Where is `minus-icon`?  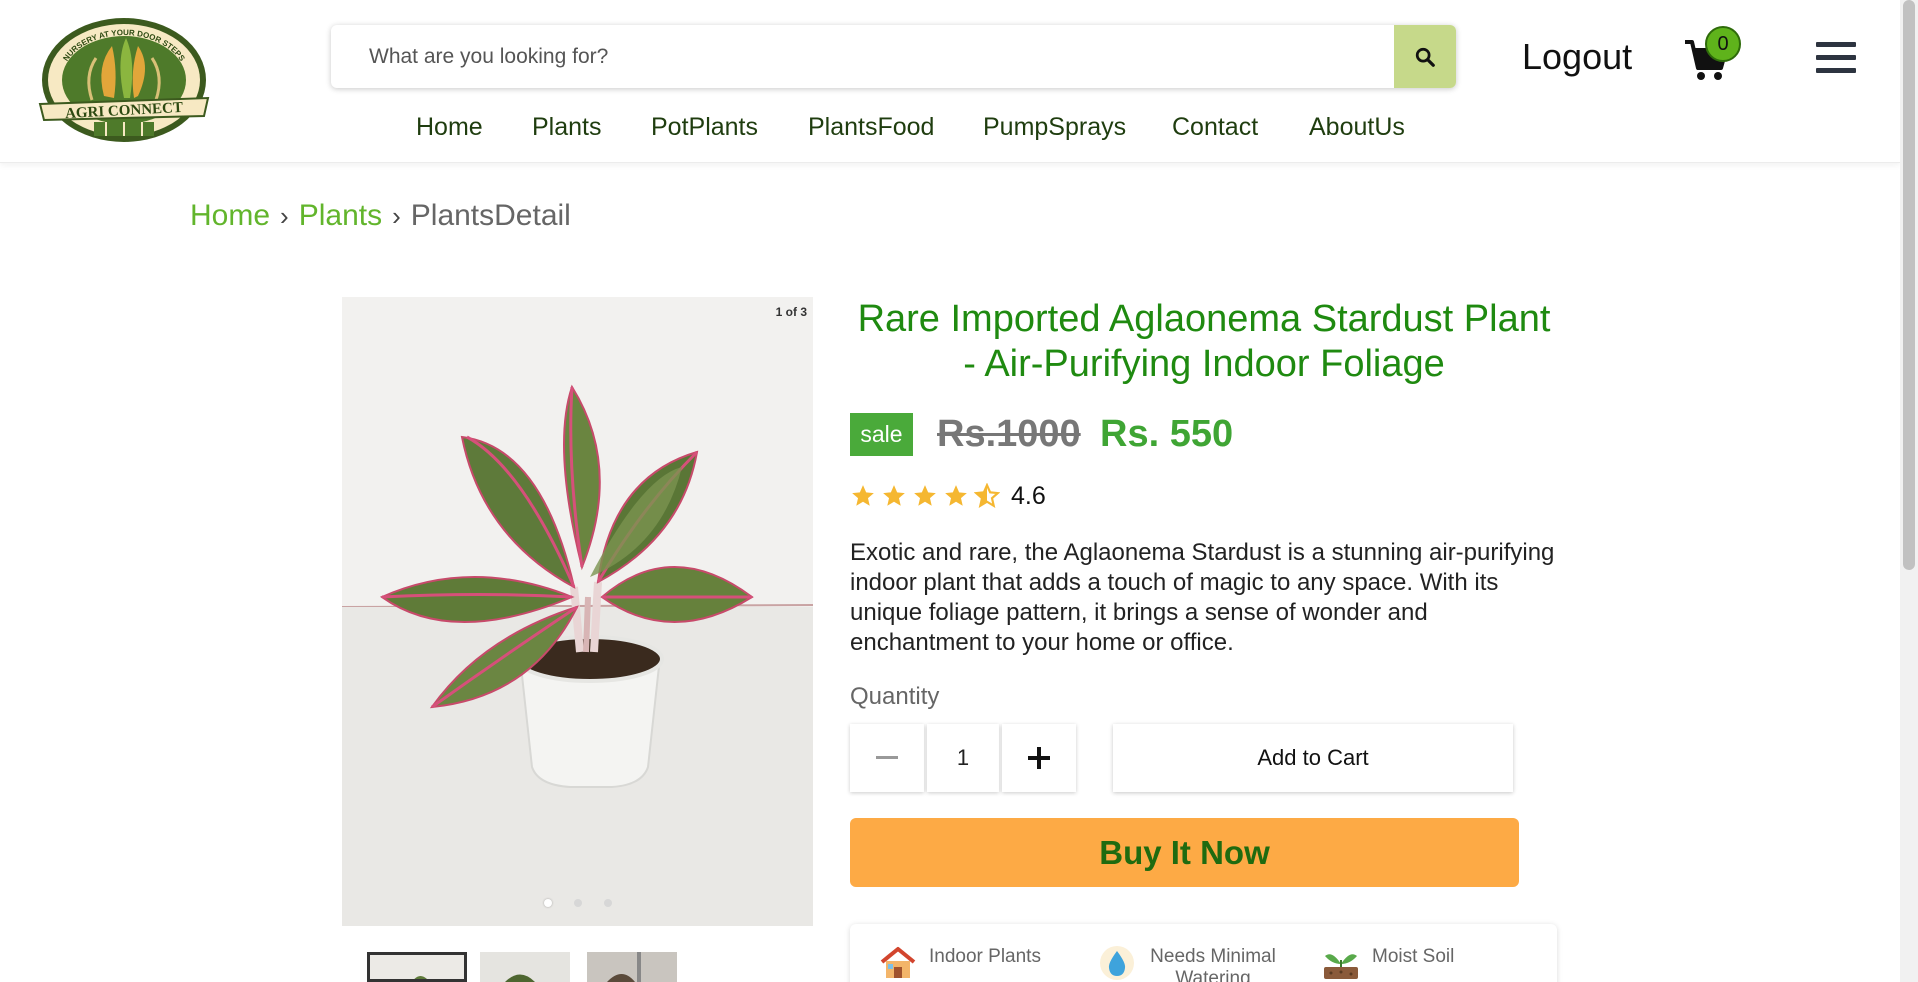
minus-icon is located at coordinates (887, 757).